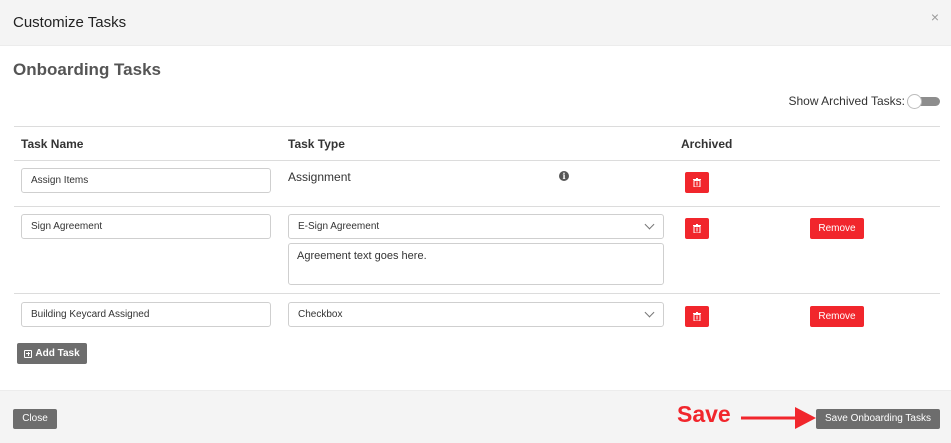  I want to click on add-task-button: Add Task, so click(52, 353).